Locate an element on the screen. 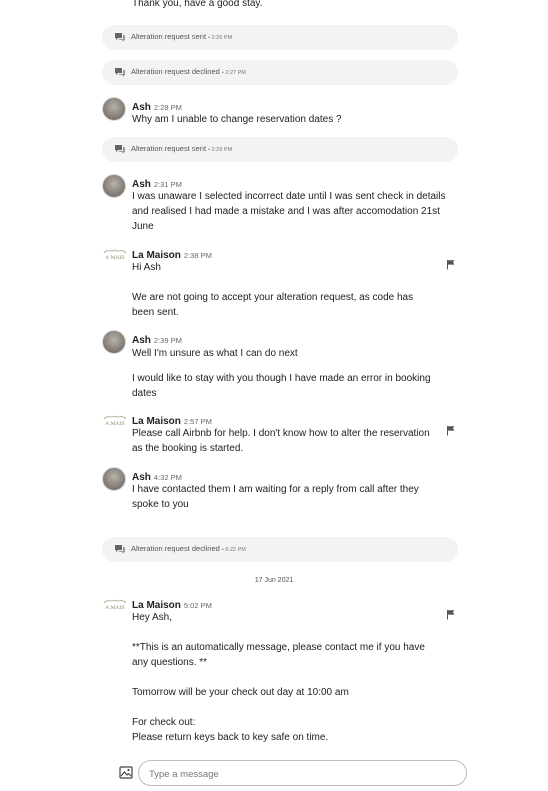 The image size is (548, 791). message-time: 5:02 PM is located at coordinates (197, 605).